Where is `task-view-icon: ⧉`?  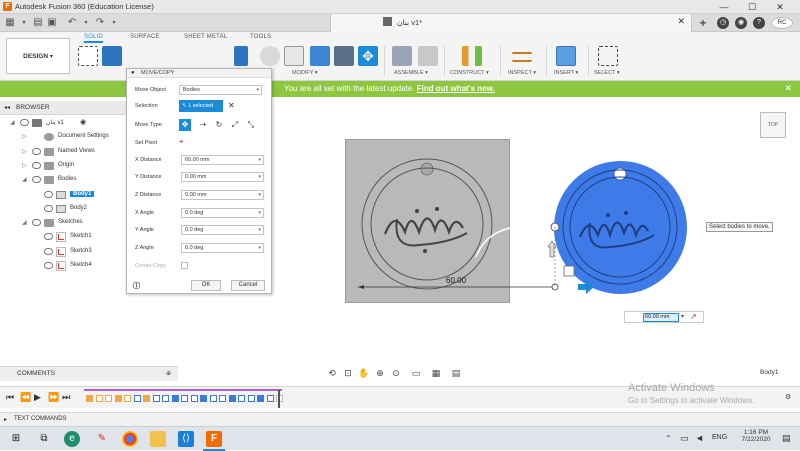
task-view-icon: ⧉ is located at coordinates (44, 439).